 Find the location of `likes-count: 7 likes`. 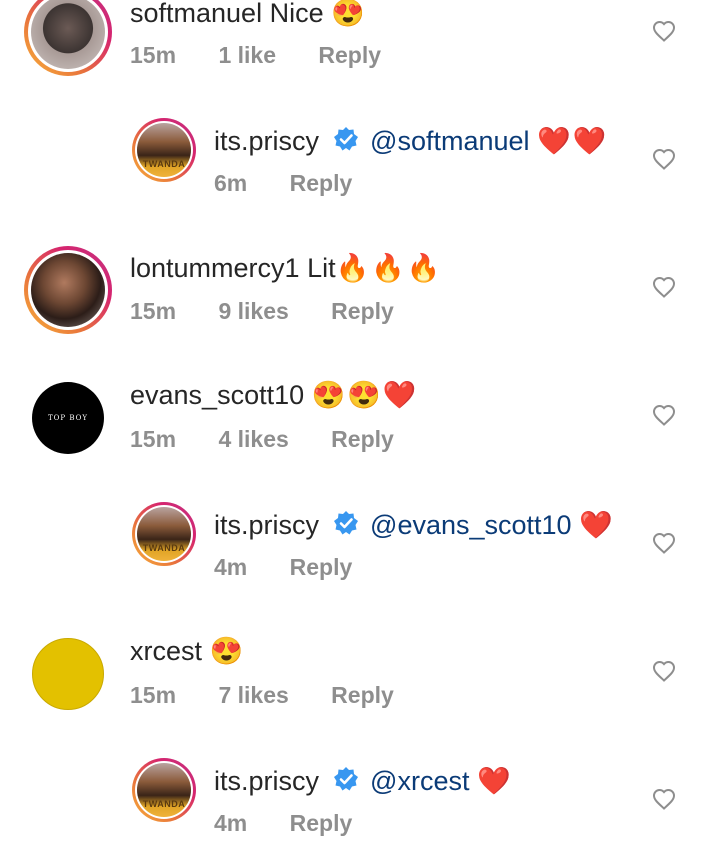

likes-count: 7 likes is located at coordinates (253, 695).